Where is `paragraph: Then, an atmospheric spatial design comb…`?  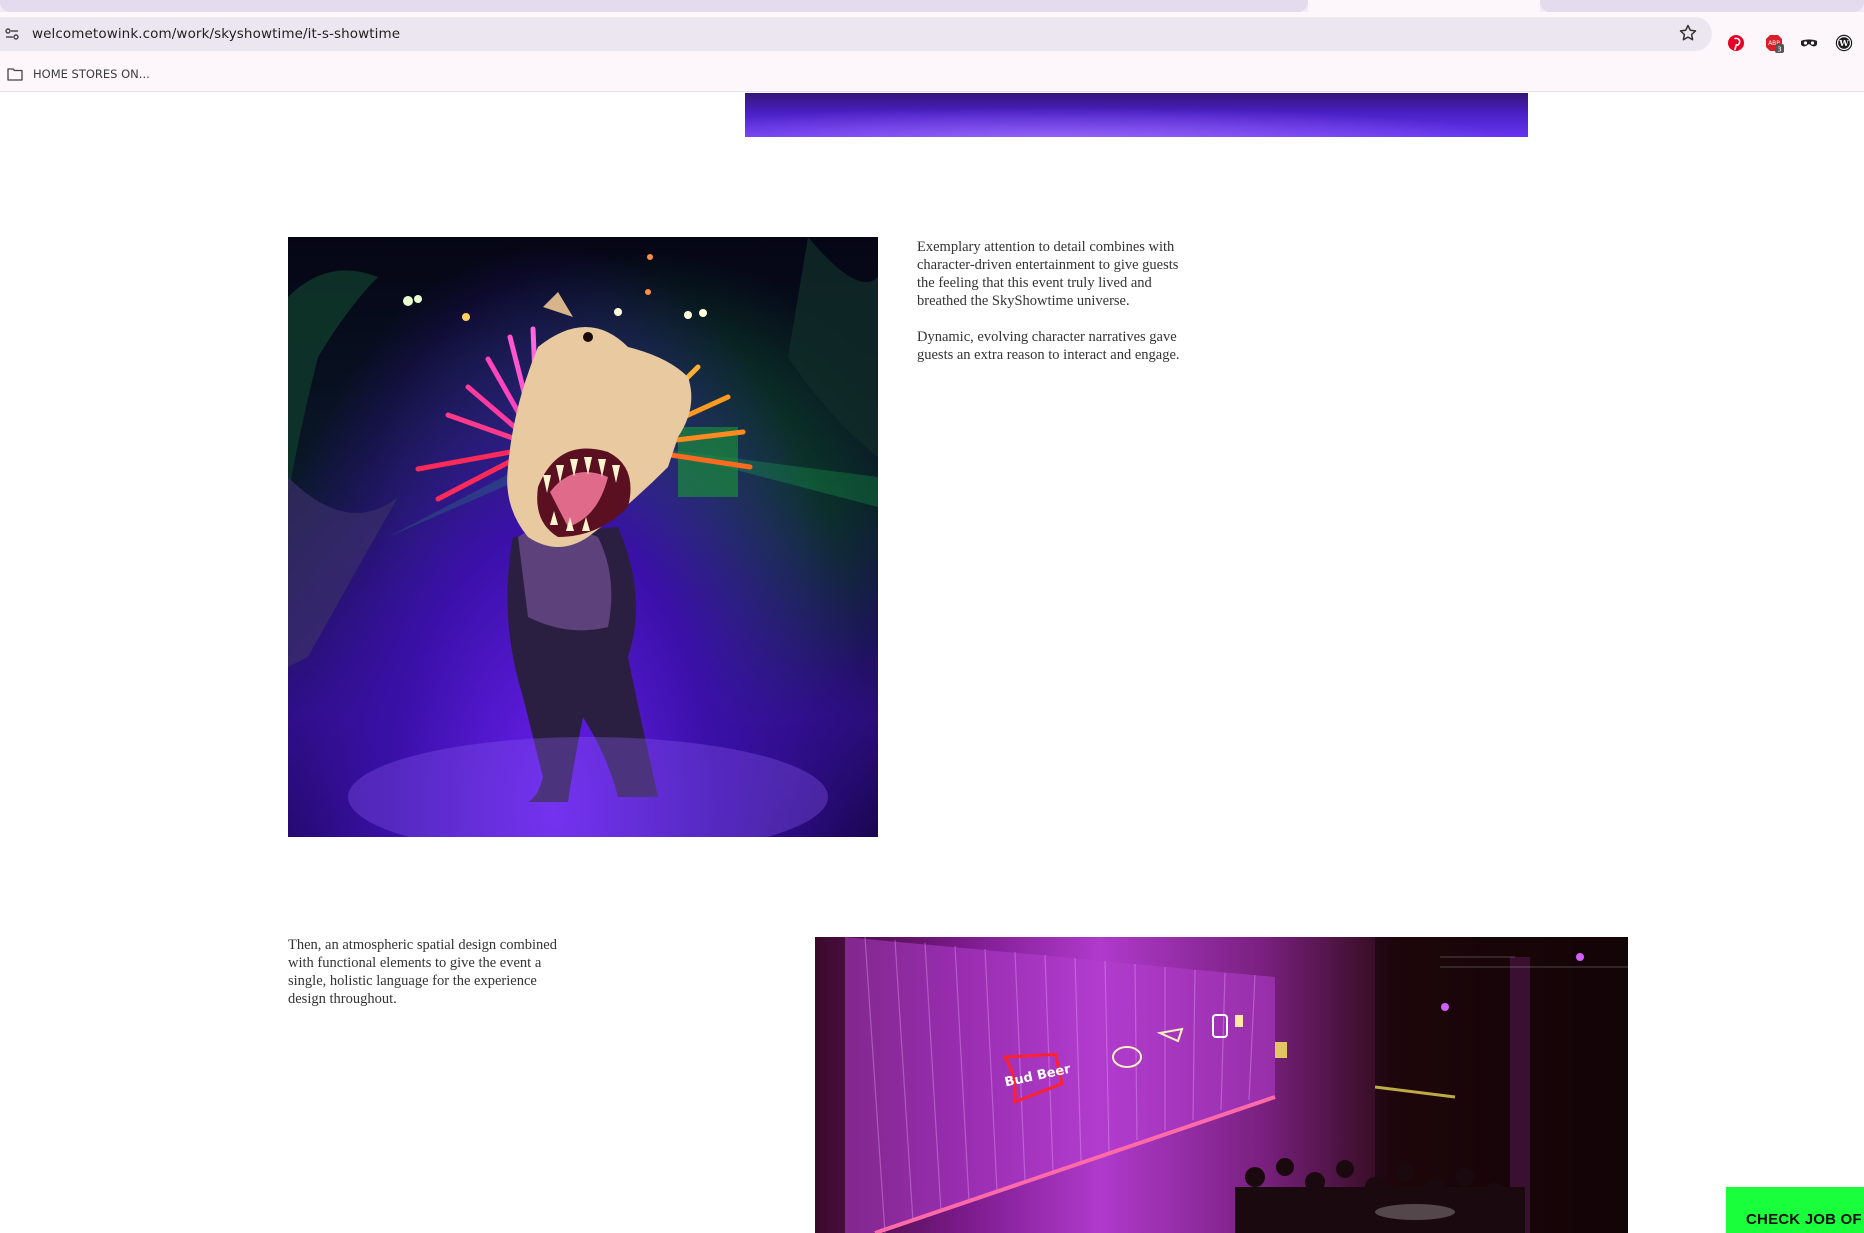
paragraph: Then, an atmospheric spatial design comb… is located at coordinates (422, 972).